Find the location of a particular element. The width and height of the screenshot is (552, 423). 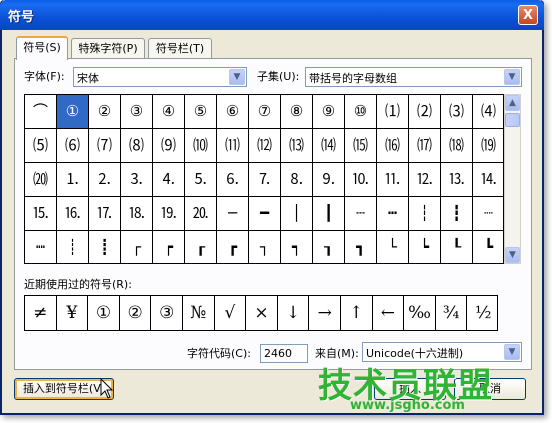

recent-symbol-cell: ‰ is located at coordinates (420, 313).